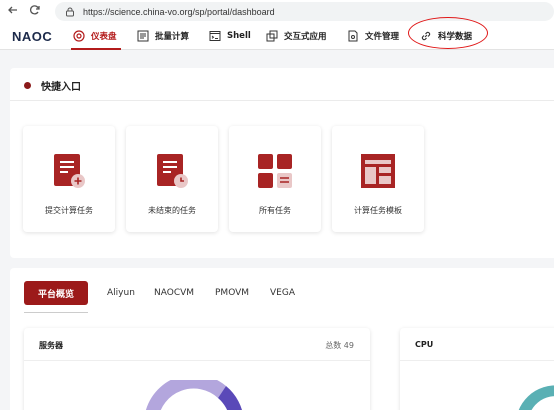  I want to click on nav-dashboard: 仪表盘, so click(95, 36).